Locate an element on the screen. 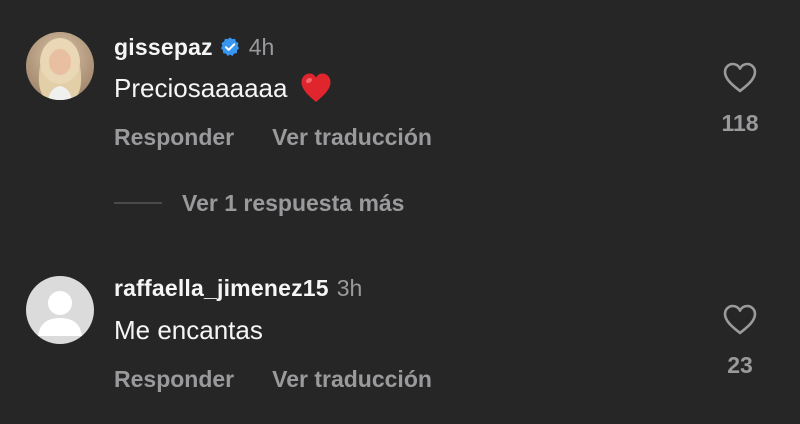  comment-text: Me encantas is located at coordinates (188, 329).